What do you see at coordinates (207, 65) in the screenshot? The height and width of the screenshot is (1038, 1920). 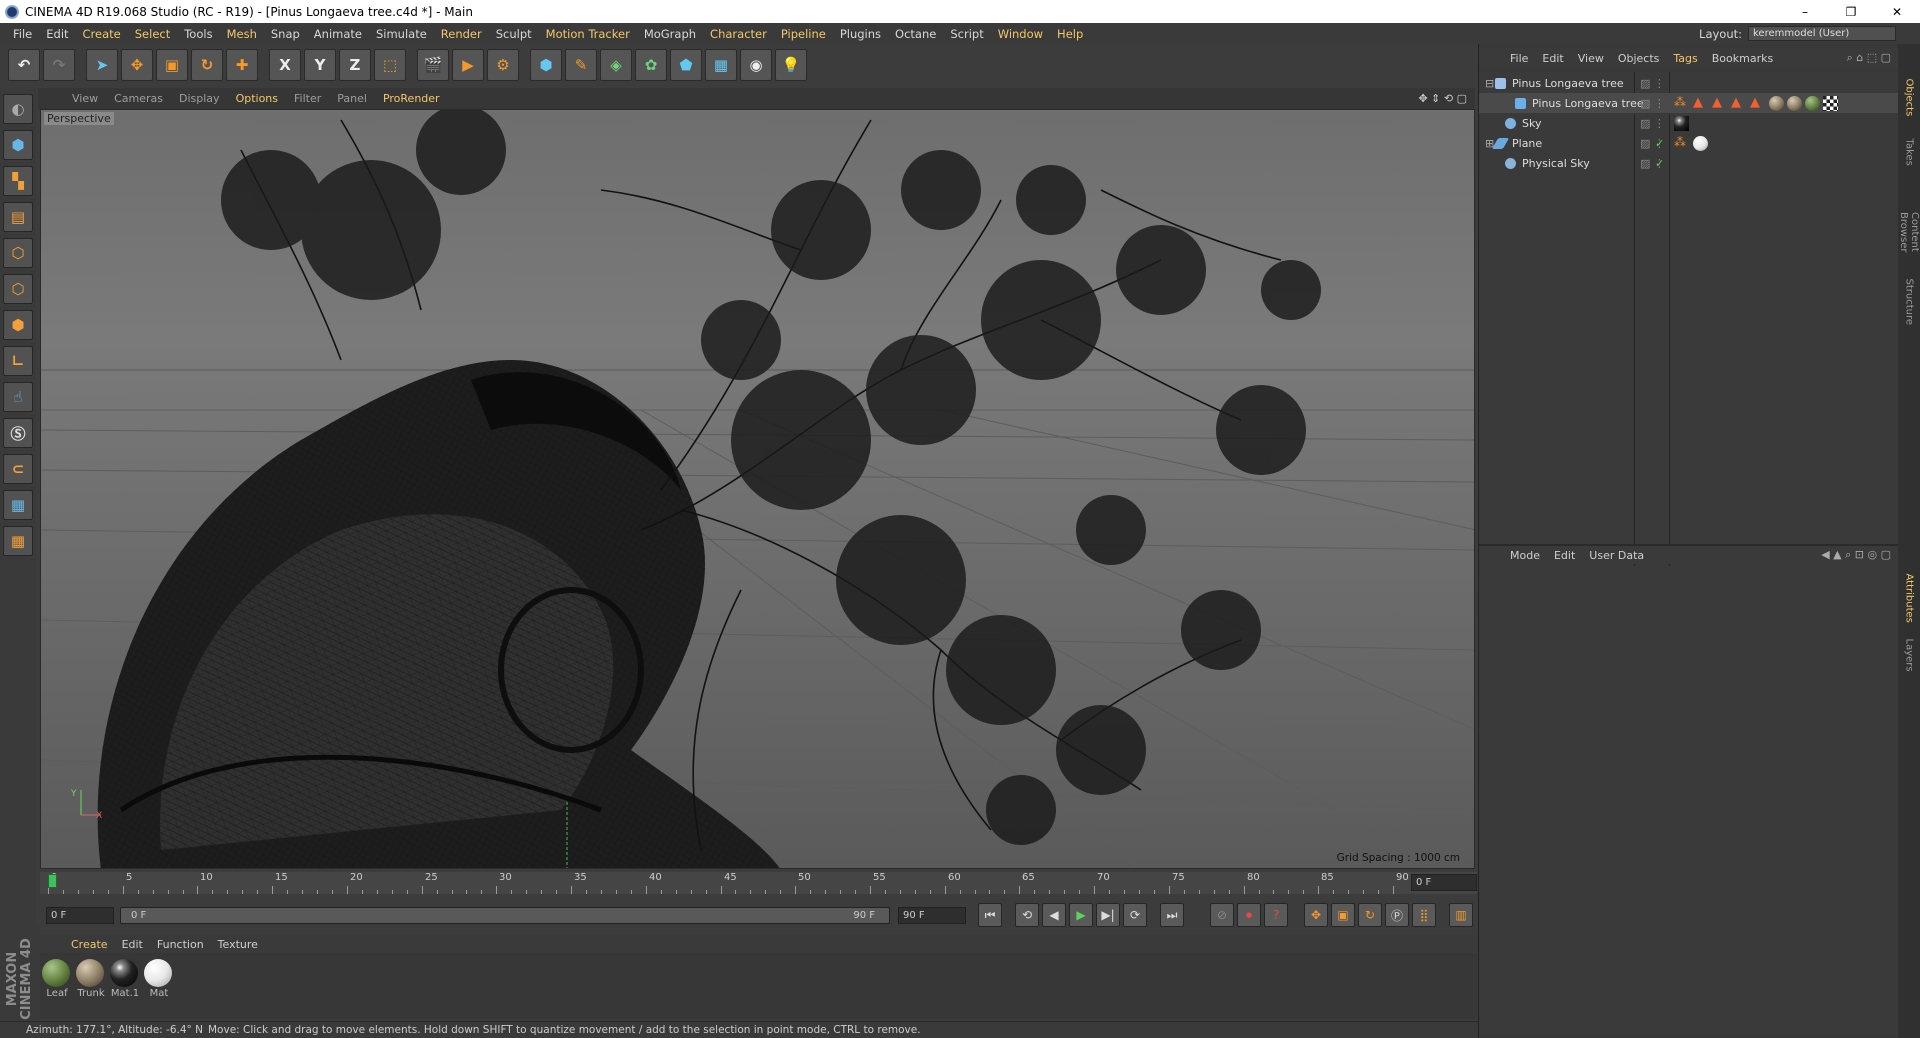 I see `rotate-tool-icon: ↻` at bounding box center [207, 65].